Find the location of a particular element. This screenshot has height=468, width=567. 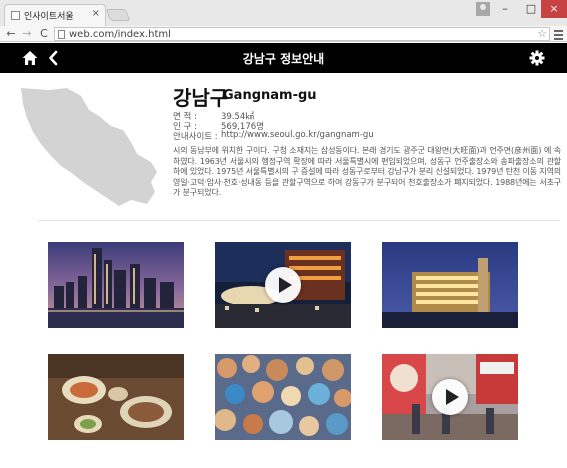

bookmark-star-icon: ☆ is located at coordinates (542, 33).